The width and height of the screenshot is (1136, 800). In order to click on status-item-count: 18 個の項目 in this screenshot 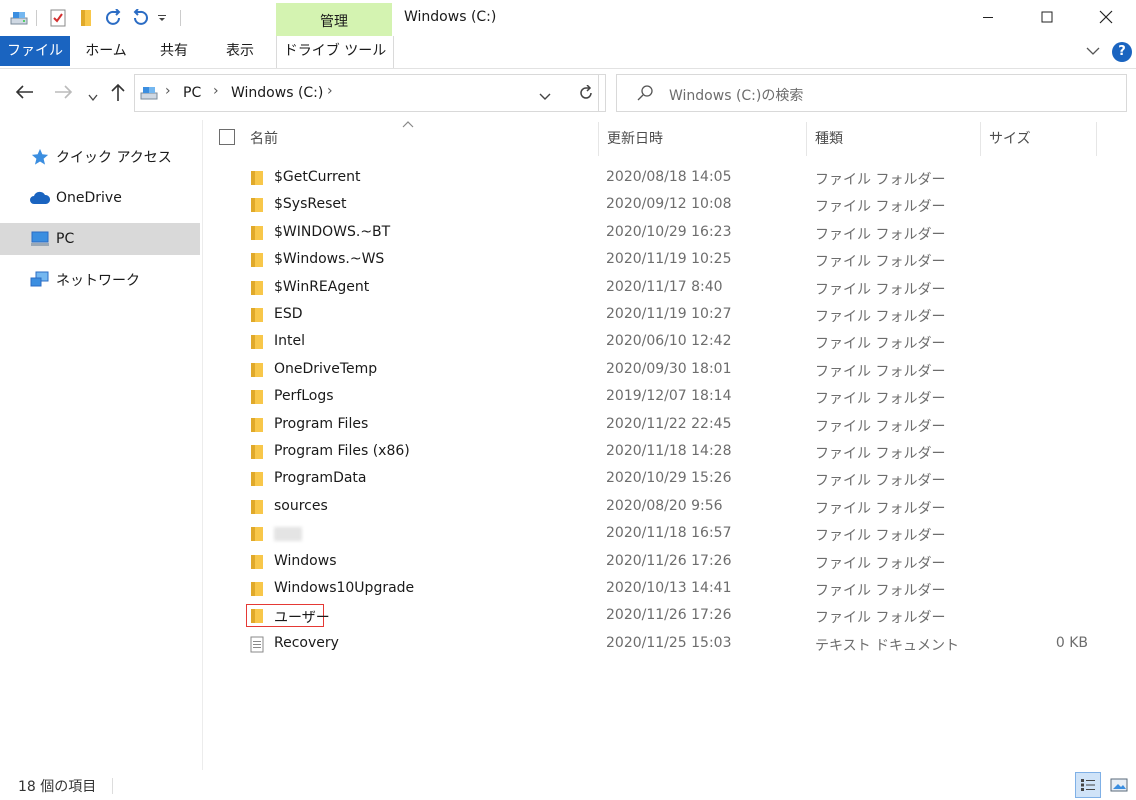, I will do `click(57, 787)`.